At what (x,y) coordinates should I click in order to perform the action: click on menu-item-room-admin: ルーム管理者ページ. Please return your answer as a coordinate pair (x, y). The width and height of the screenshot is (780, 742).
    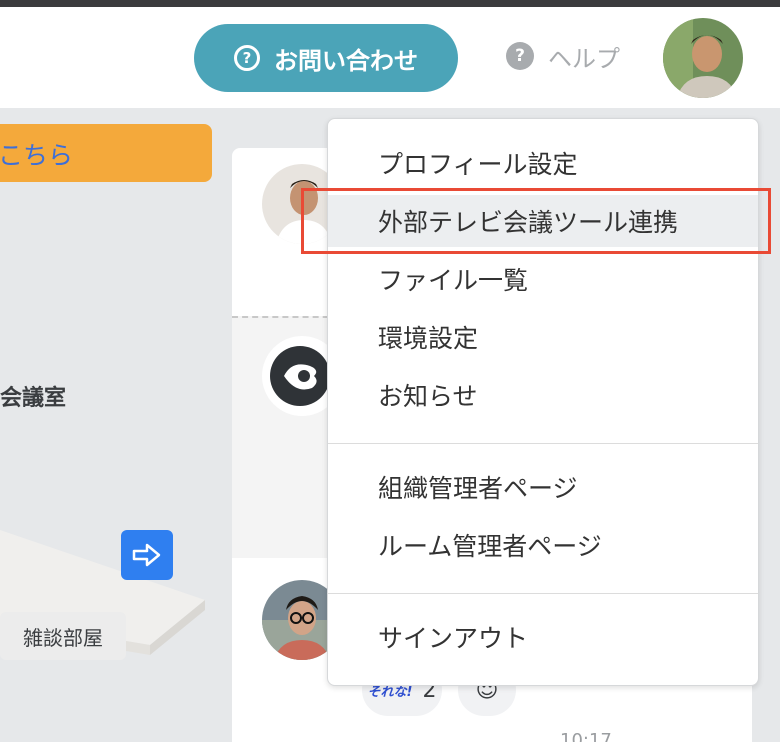
    Looking at the image, I should click on (543, 545).